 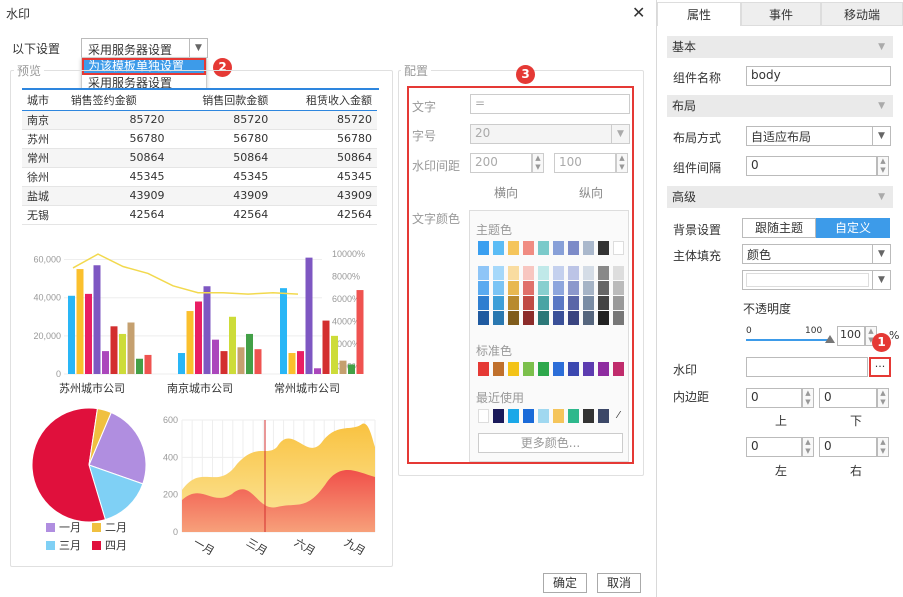 What do you see at coordinates (550, 104) in the screenshot?
I see `text-input: =` at bounding box center [550, 104].